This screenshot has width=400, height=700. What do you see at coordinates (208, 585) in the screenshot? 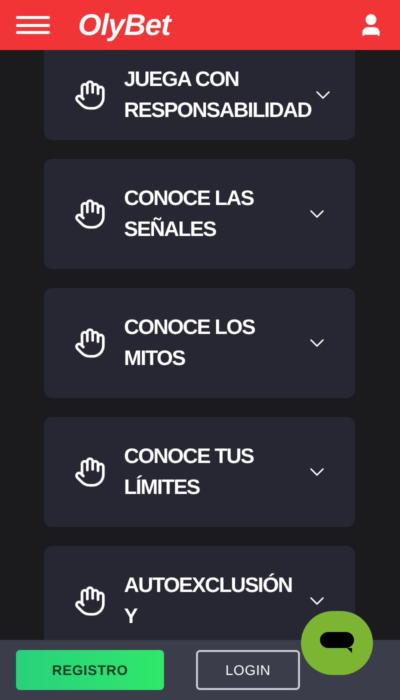
I see `section-title: AUTOEXCLUSIÓN` at bounding box center [208, 585].